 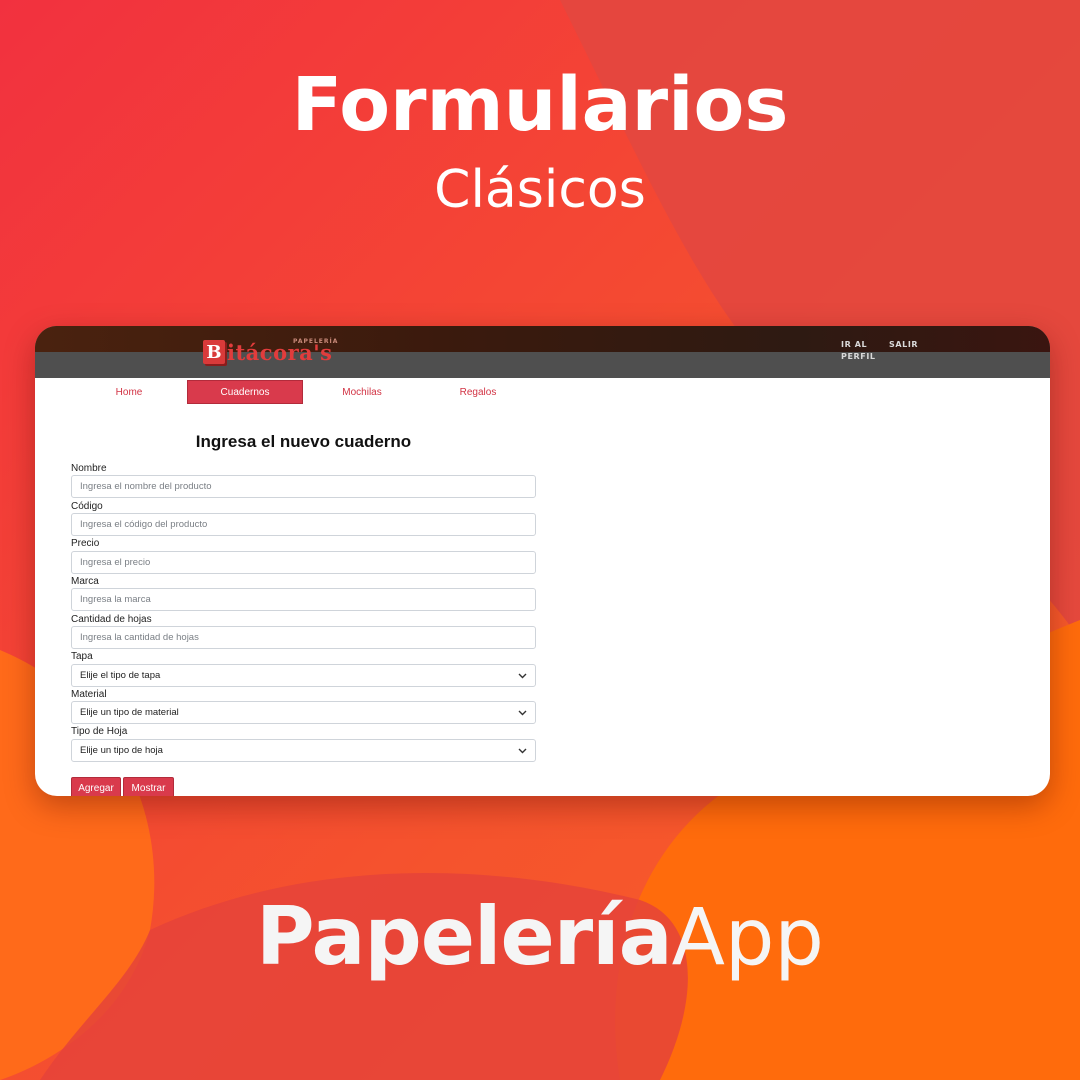 What do you see at coordinates (245, 392) in the screenshot?
I see `tab-cuadernos: Cuadernos` at bounding box center [245, 392].